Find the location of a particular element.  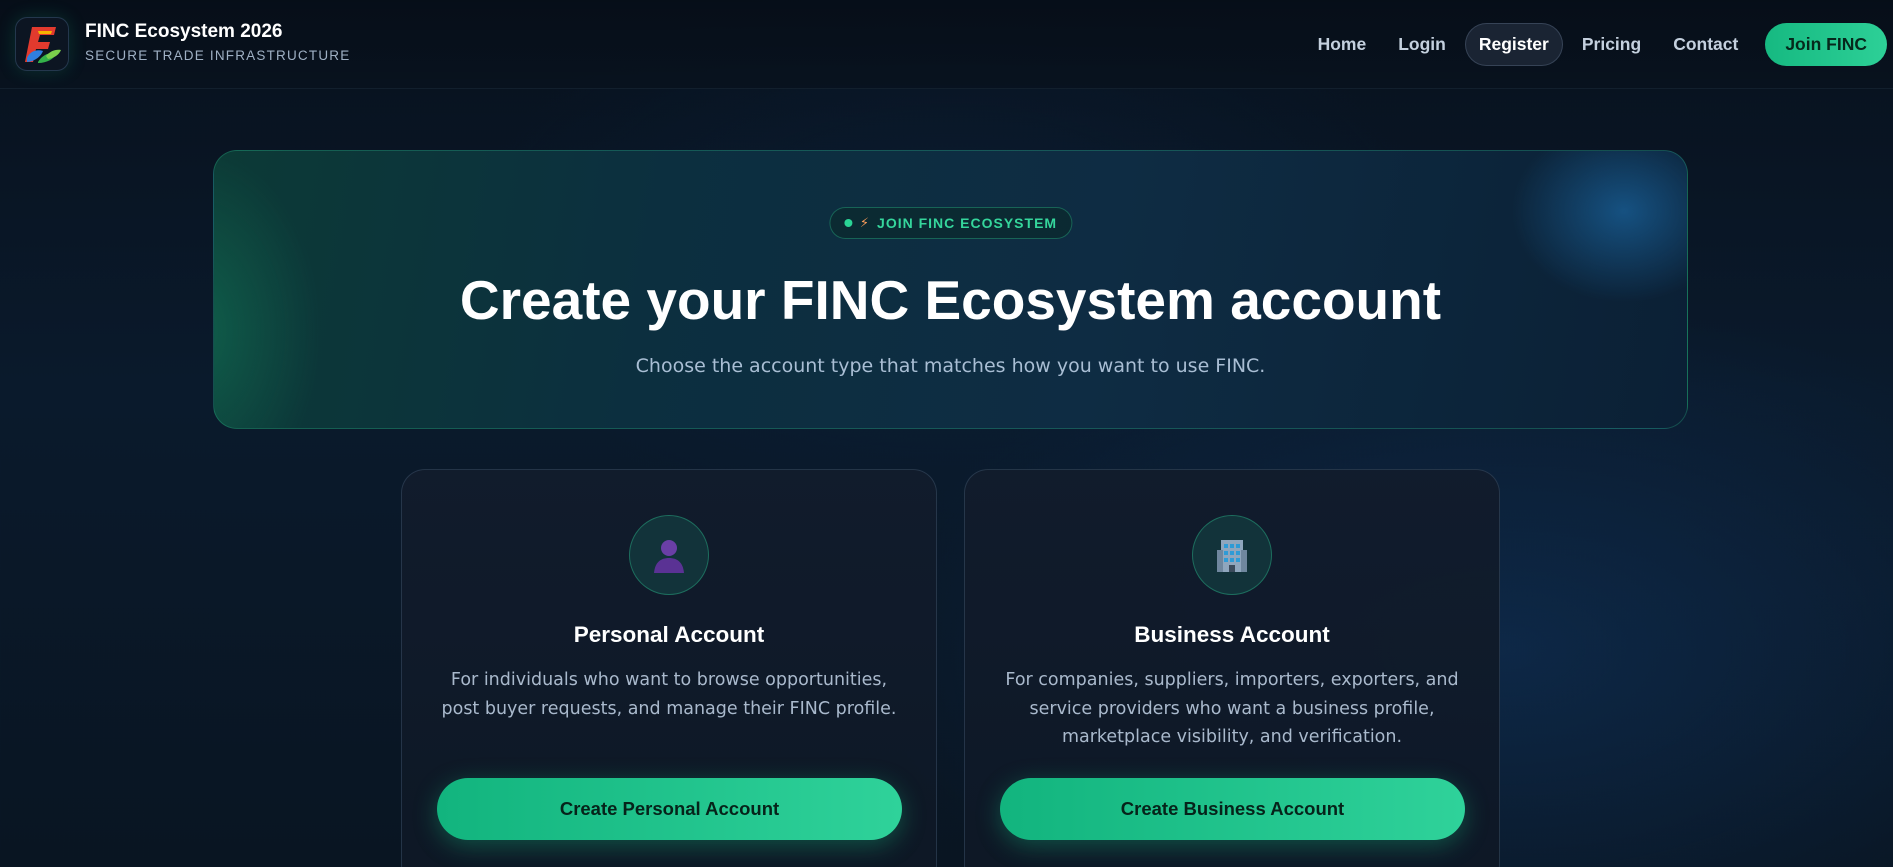

badge-label: JOIN FINC ECOSYSTEM is located at coordinates (967, 223).